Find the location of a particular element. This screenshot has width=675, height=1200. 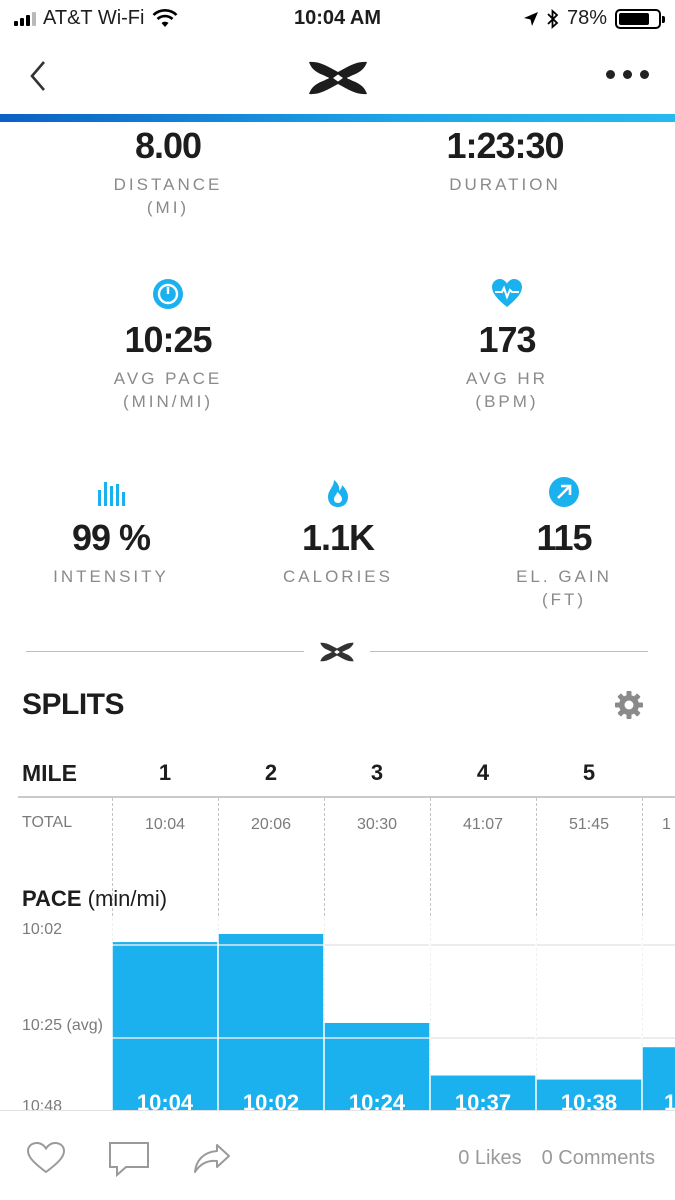

pace-title-unit: (min/mi) is located at coordinates (127, 898).